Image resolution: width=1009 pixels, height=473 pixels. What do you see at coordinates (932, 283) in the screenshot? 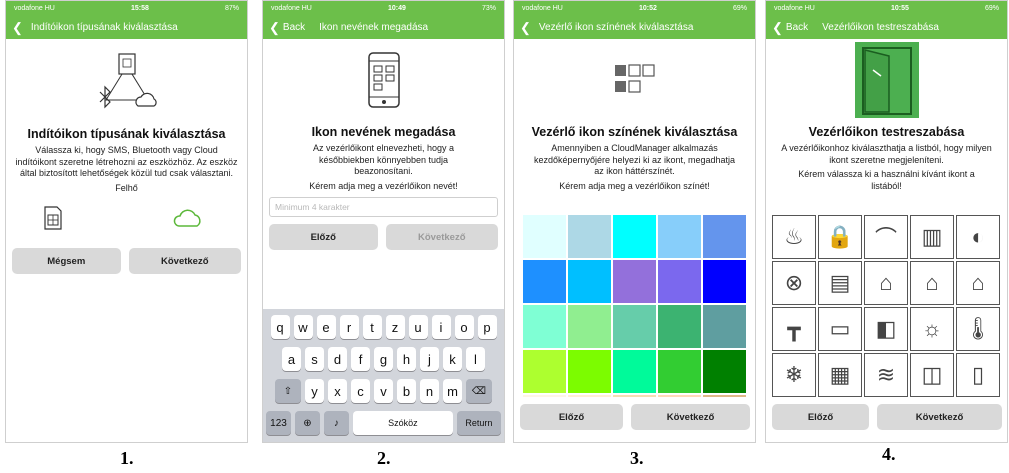
I see `garage-x-icon: ⌂` at bounding box center [932, 283].